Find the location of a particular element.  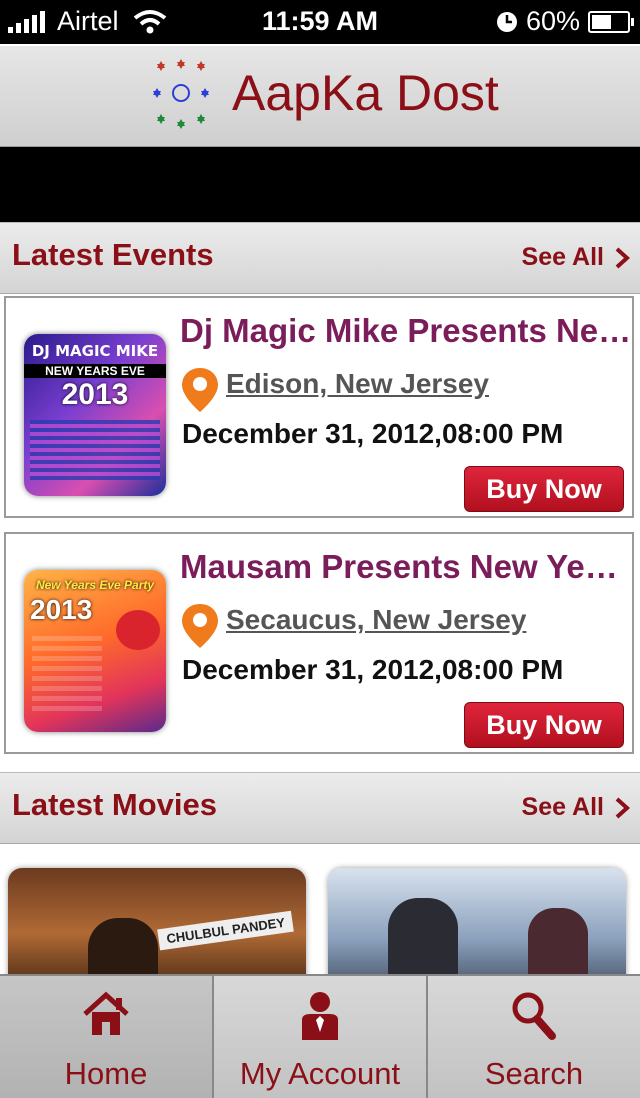

home-icon is located at coordinates (106, 1013).